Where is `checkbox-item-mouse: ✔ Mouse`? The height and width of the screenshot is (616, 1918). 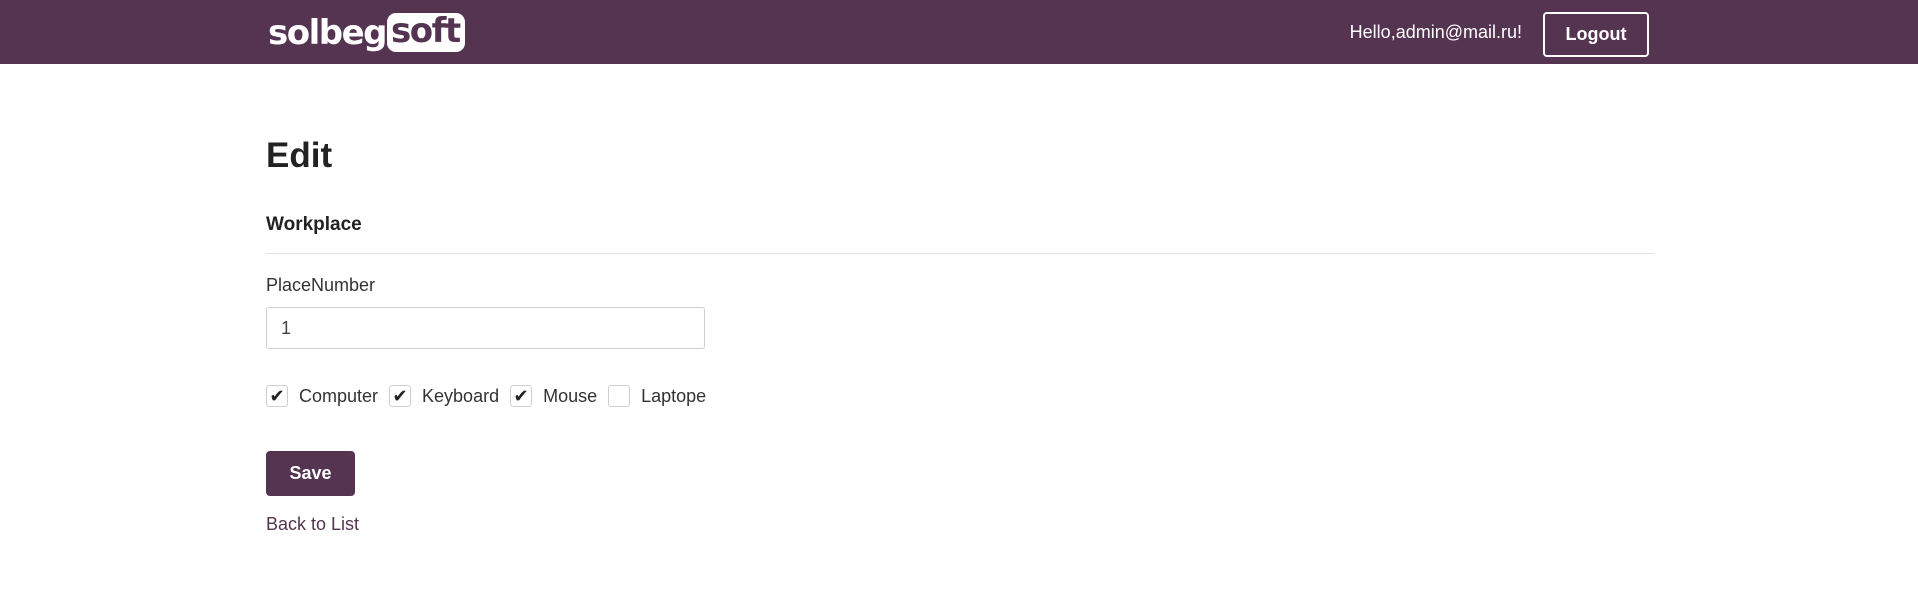 checkbox-item-mouse: ✔ Mouse is located at coordinates (553, 396).